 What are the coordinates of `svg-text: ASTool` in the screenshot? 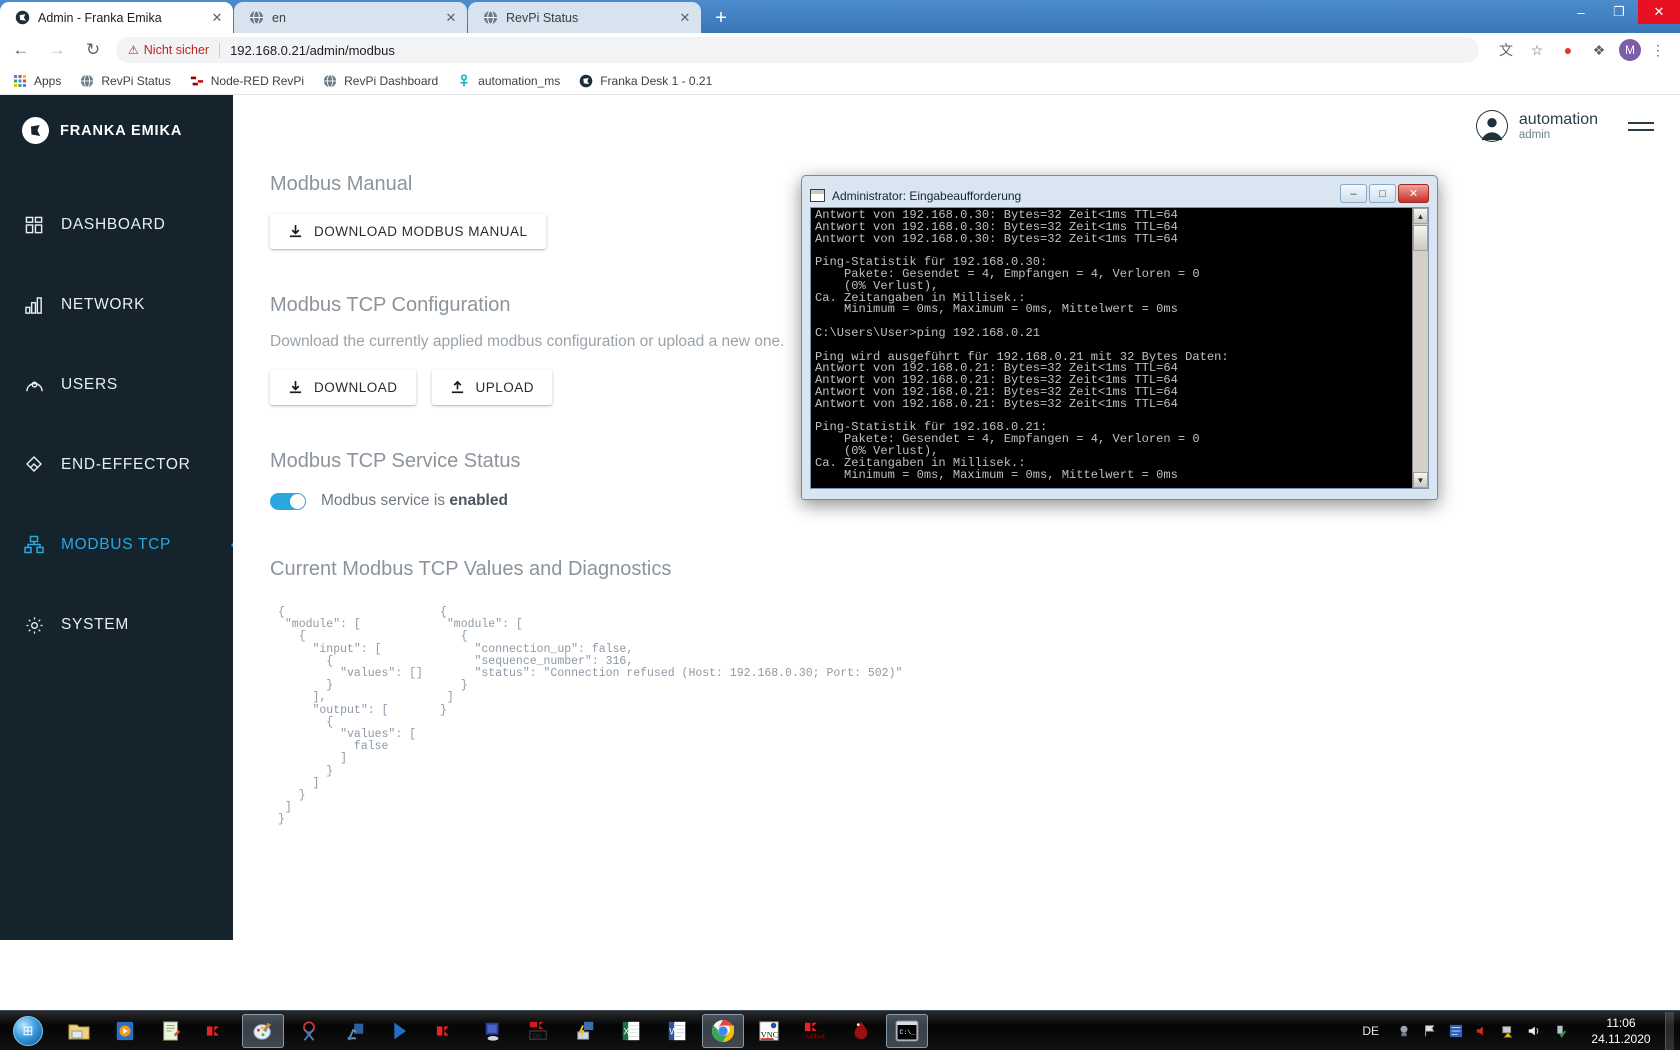 It's located at (815, 1036).